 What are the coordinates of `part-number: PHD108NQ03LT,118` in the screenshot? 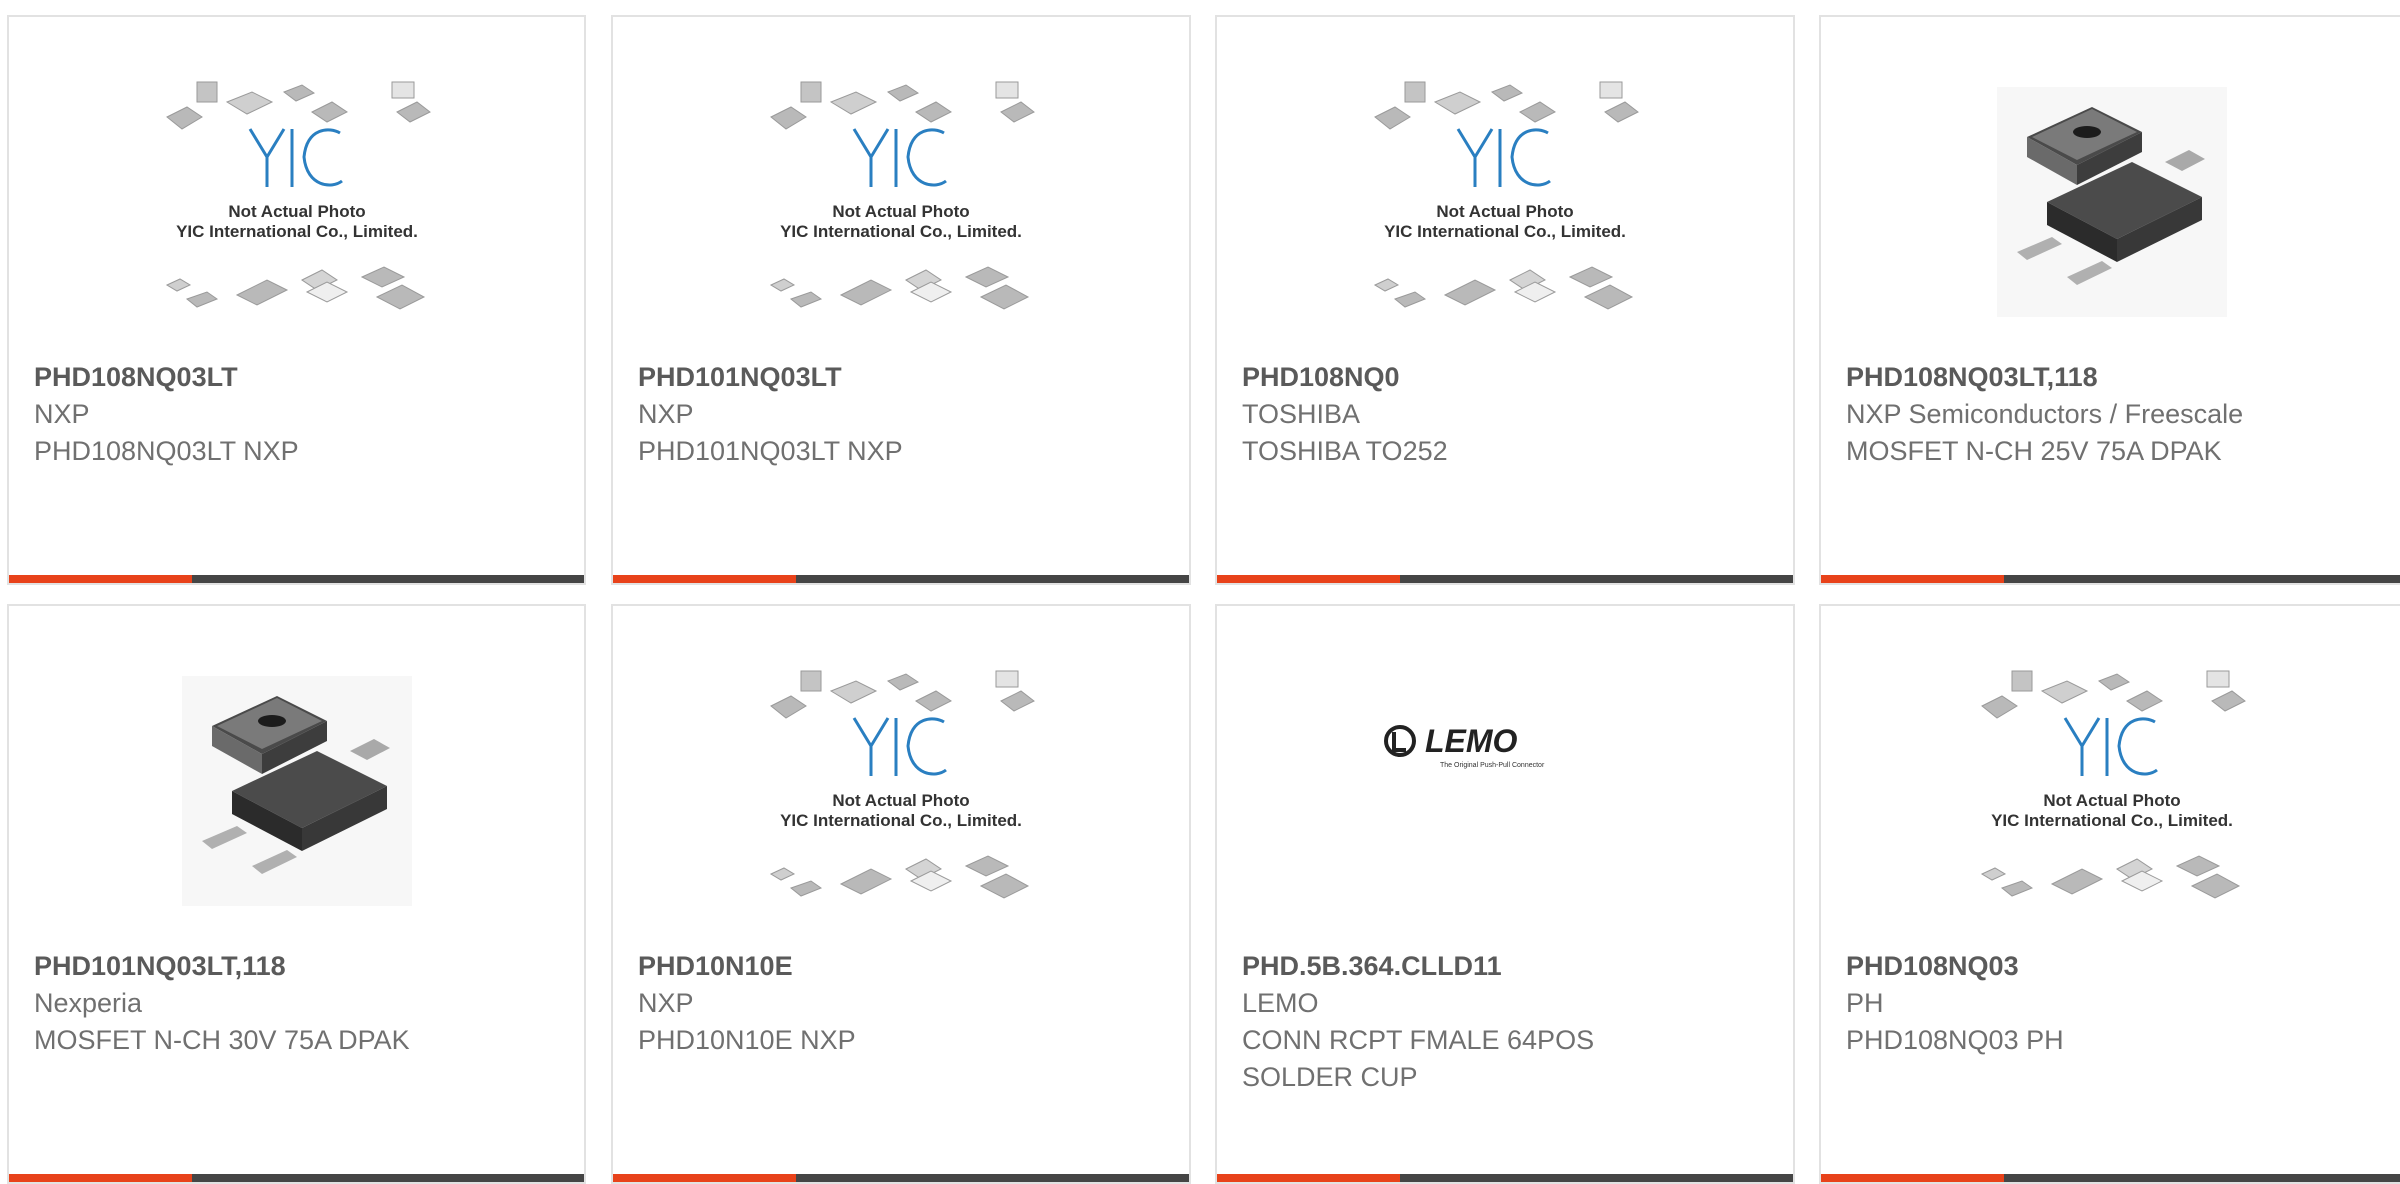 It's located at (2114, 377).